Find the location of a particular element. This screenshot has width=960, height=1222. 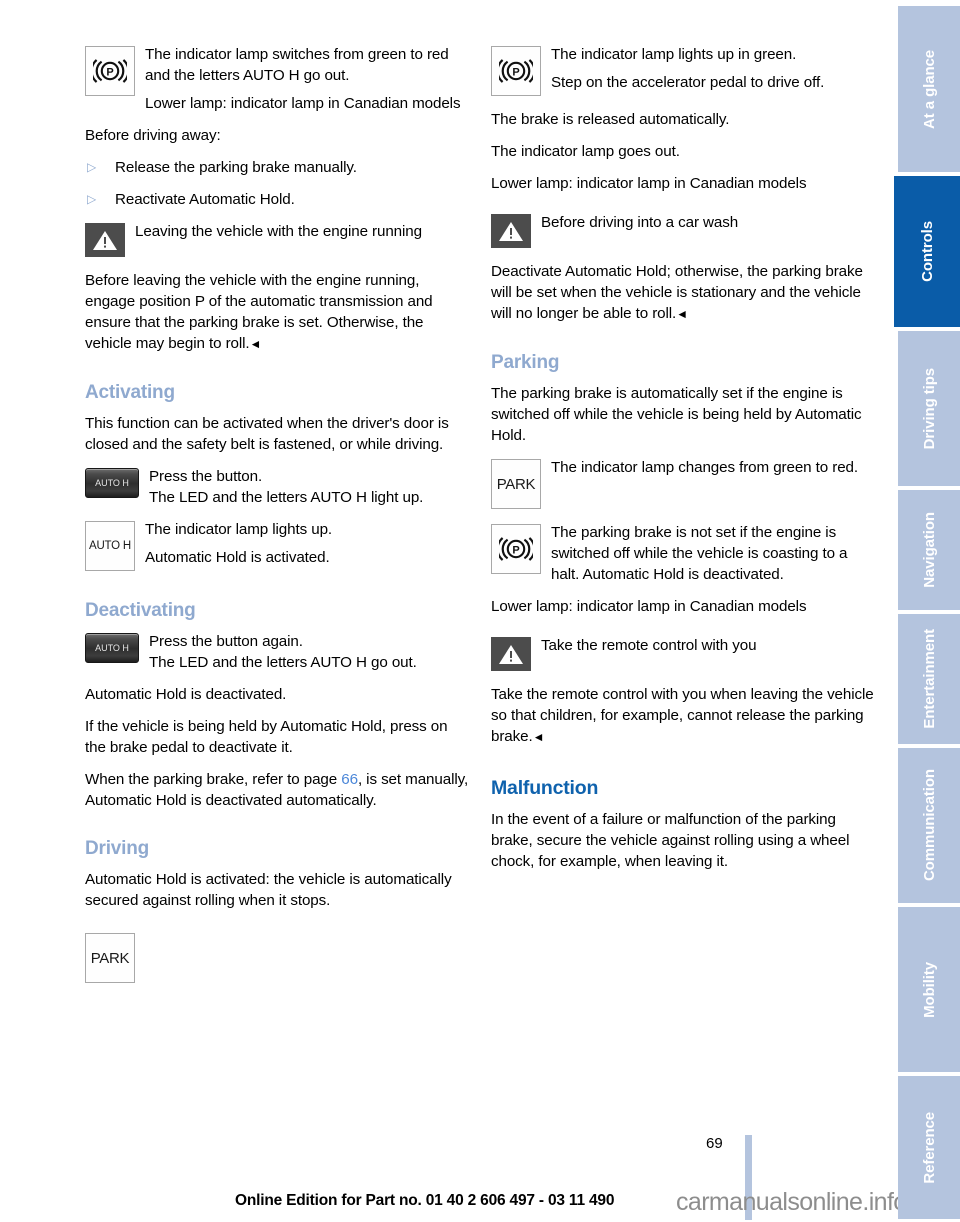

page-ref-prefix: When the parking brake, refer to page is located at coordinates (213, 779).